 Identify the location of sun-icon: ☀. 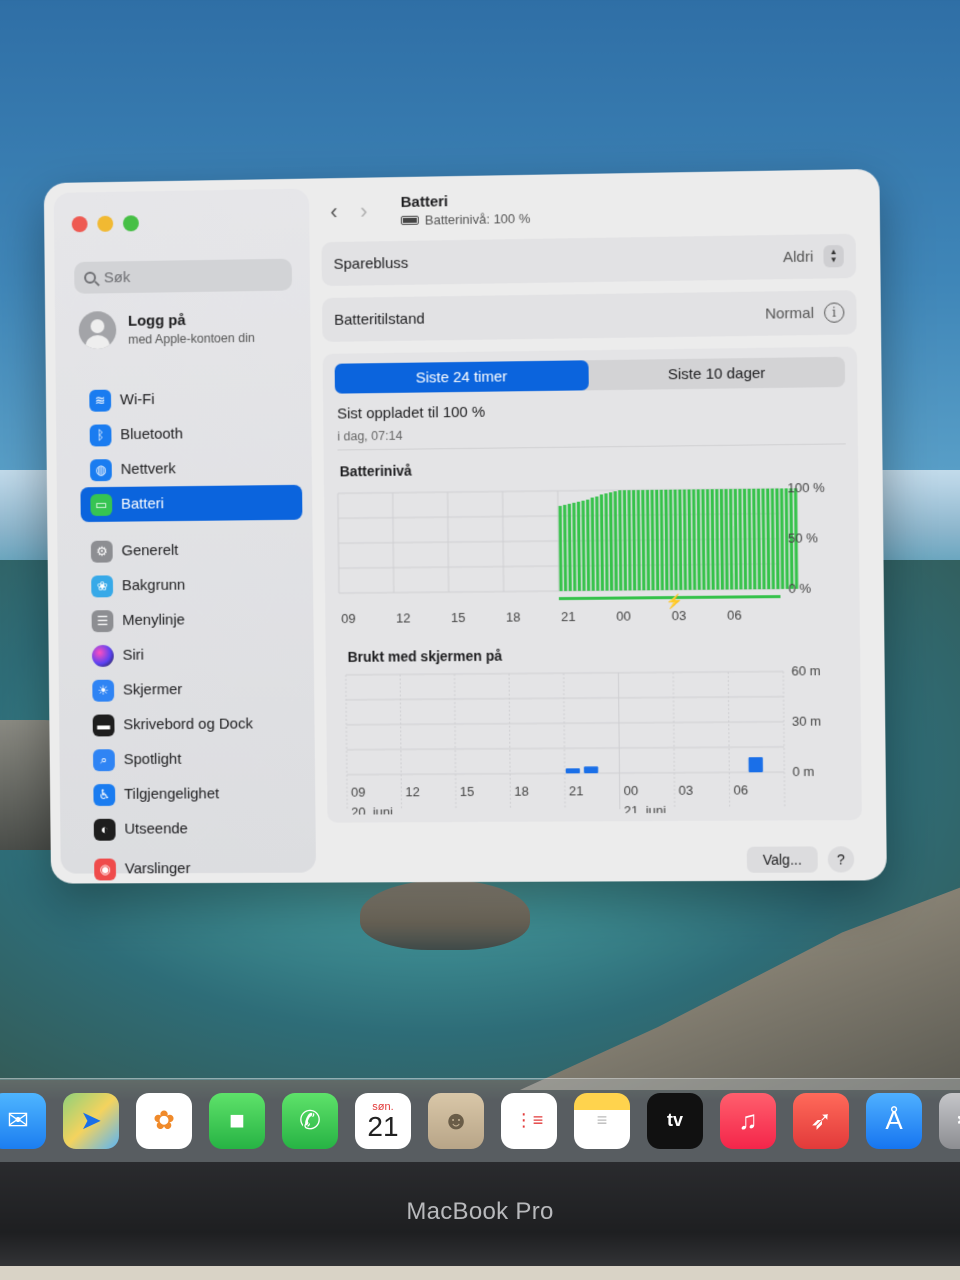
(103, 690).